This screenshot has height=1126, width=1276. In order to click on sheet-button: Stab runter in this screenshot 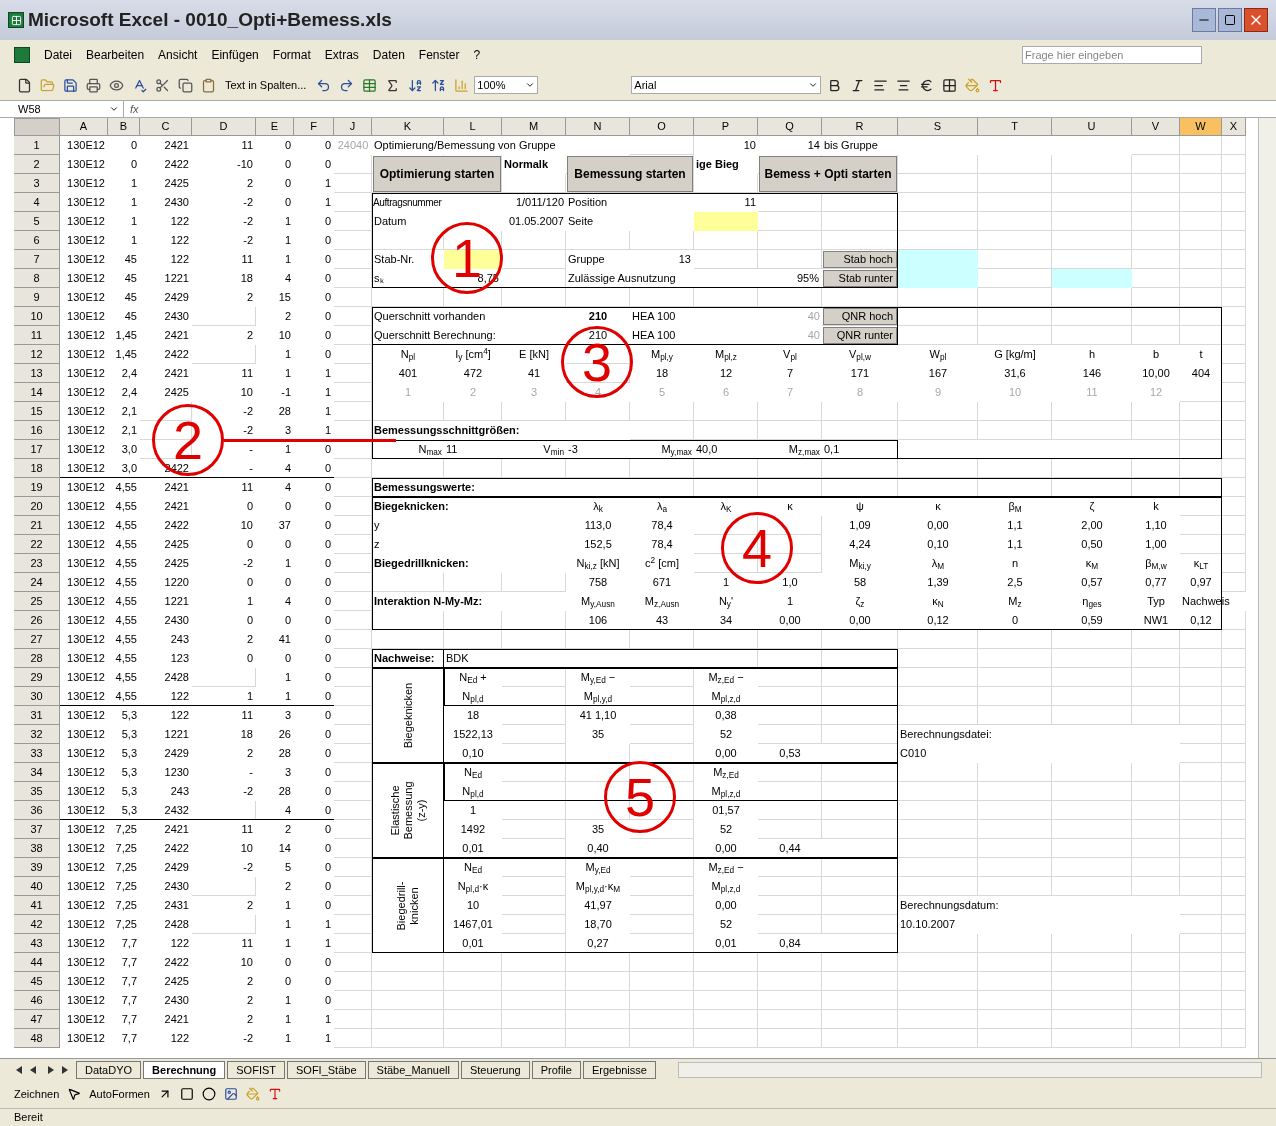, I will do `click(860, 278)`.